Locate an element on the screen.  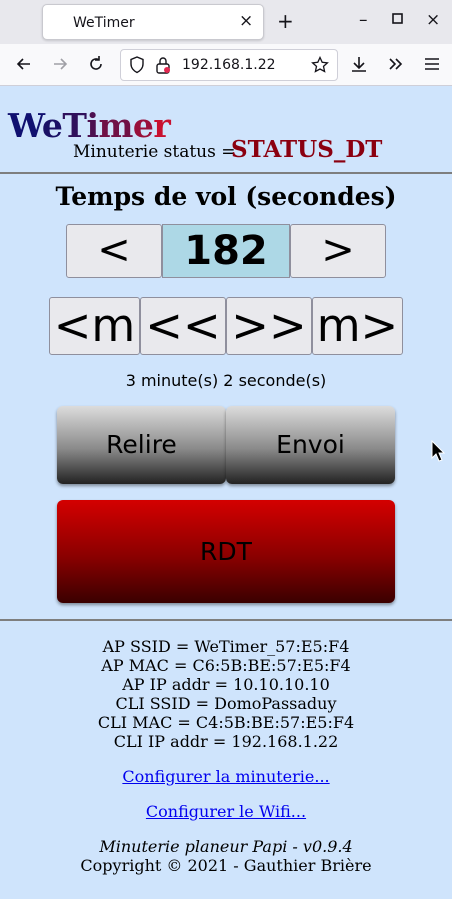
maximize-icon is located at coordinates (398, 20).